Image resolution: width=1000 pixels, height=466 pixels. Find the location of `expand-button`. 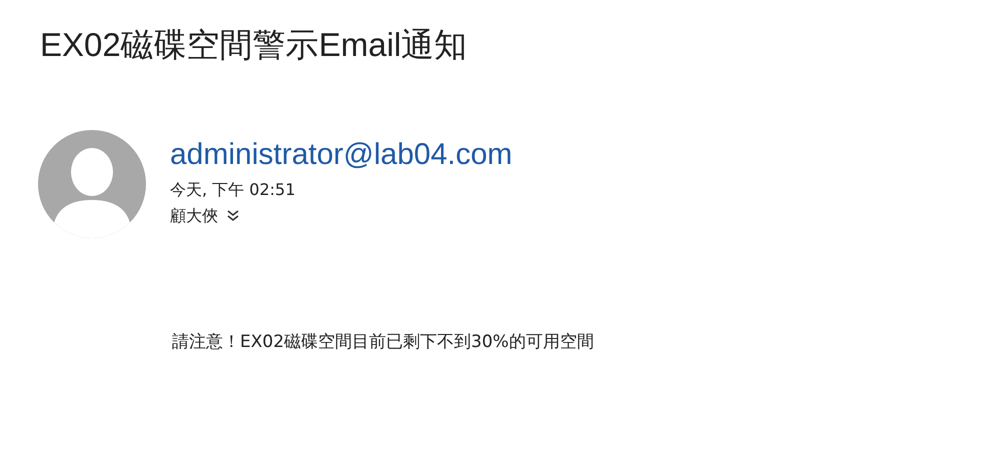

expand-button is located at coordinates (233, 216).